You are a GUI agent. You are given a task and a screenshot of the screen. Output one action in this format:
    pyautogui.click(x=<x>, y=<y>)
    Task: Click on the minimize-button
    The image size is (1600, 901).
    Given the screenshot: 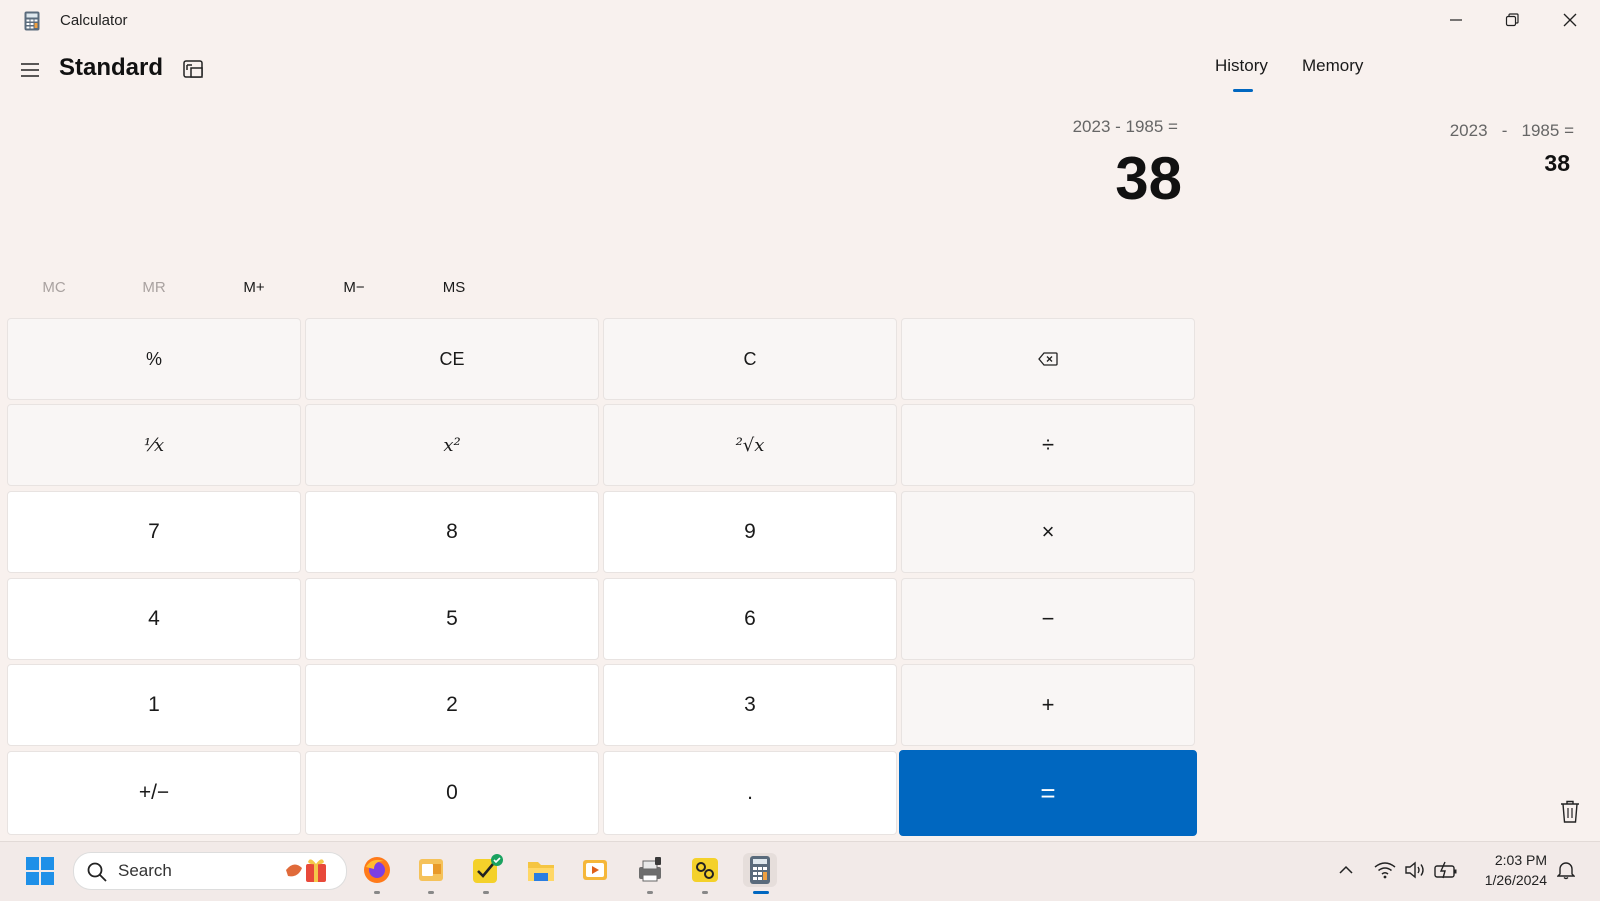 What is the action you would take?
    pyautogui.click(x=1456, y=20)
    